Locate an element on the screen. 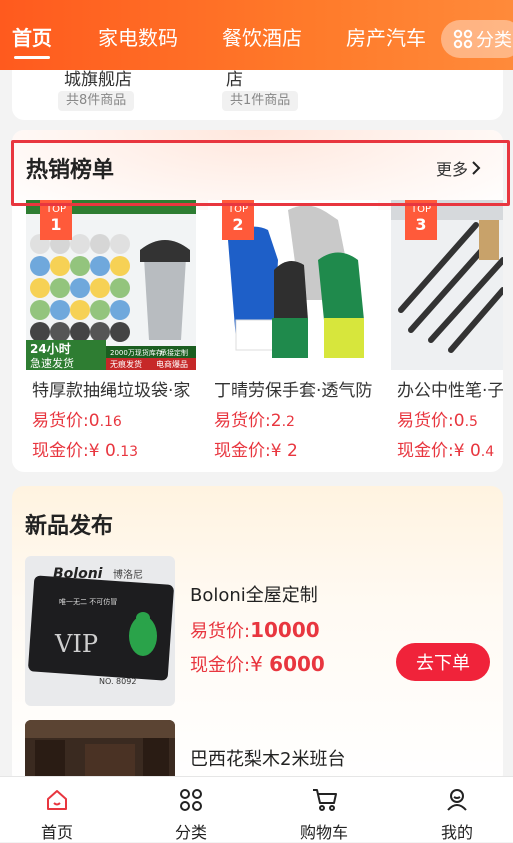  bottom-tab-cart: 购物车 is located at coordinates (324, 810).